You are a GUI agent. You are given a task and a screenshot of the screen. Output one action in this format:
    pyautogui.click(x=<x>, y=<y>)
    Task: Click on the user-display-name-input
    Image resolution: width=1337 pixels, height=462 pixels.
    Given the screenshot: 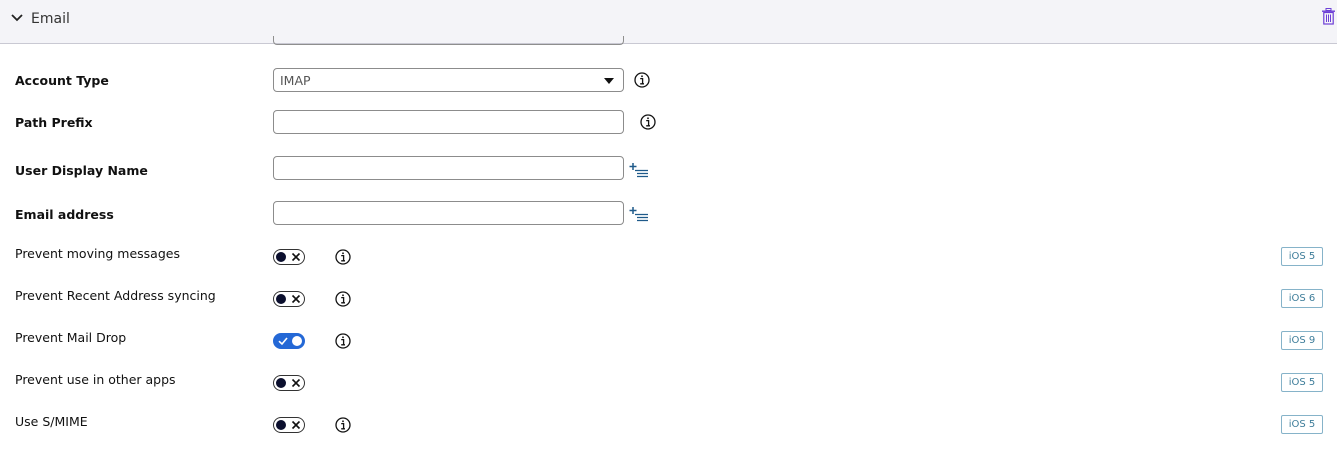 What is the action you would take?
    pyautogui.click(x=448, y=168)
    